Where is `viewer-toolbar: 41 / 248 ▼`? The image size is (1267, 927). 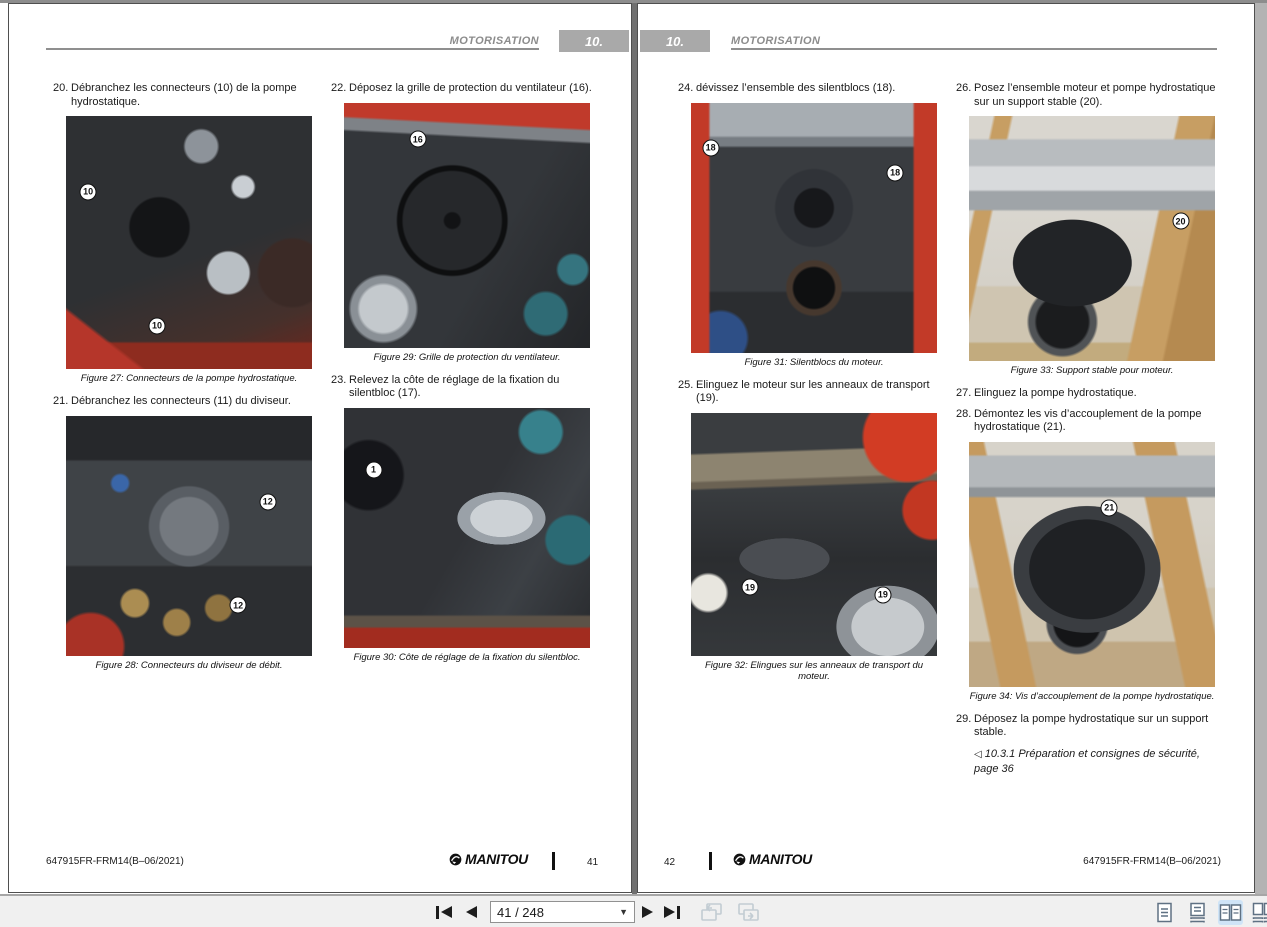 viewer-toolbar: 41 / 248 ▼ is located at coordinates (633, 910).